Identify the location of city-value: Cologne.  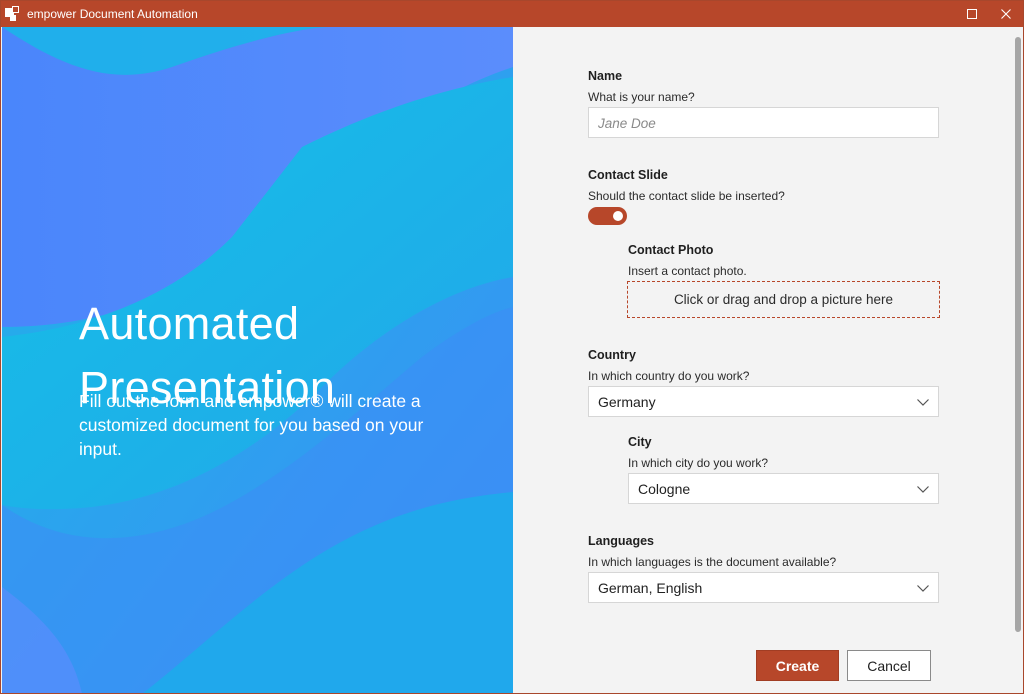
(664, 489).